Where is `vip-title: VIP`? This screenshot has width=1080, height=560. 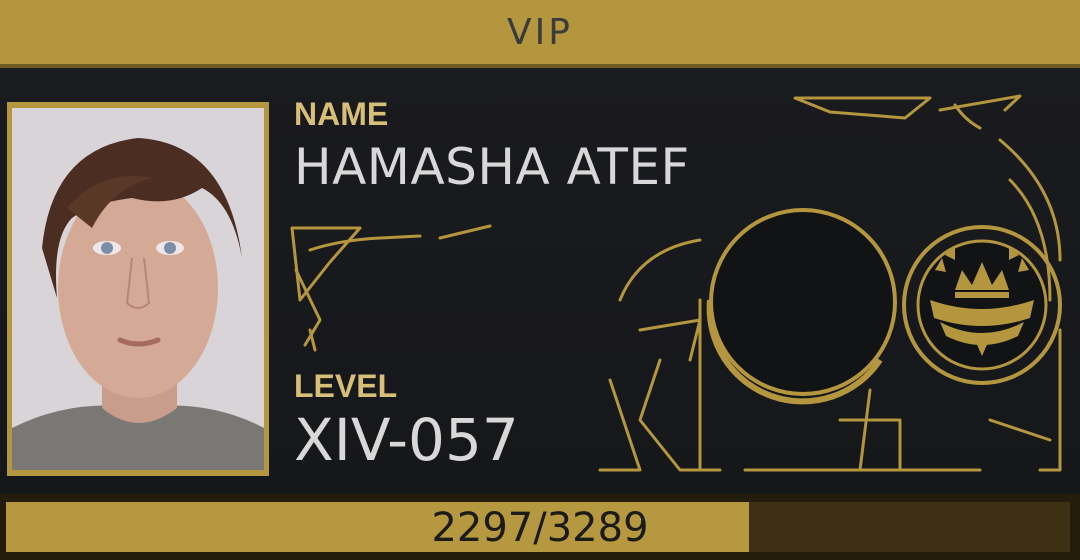
vip-title: VIP is located at coordinates (540, 32).